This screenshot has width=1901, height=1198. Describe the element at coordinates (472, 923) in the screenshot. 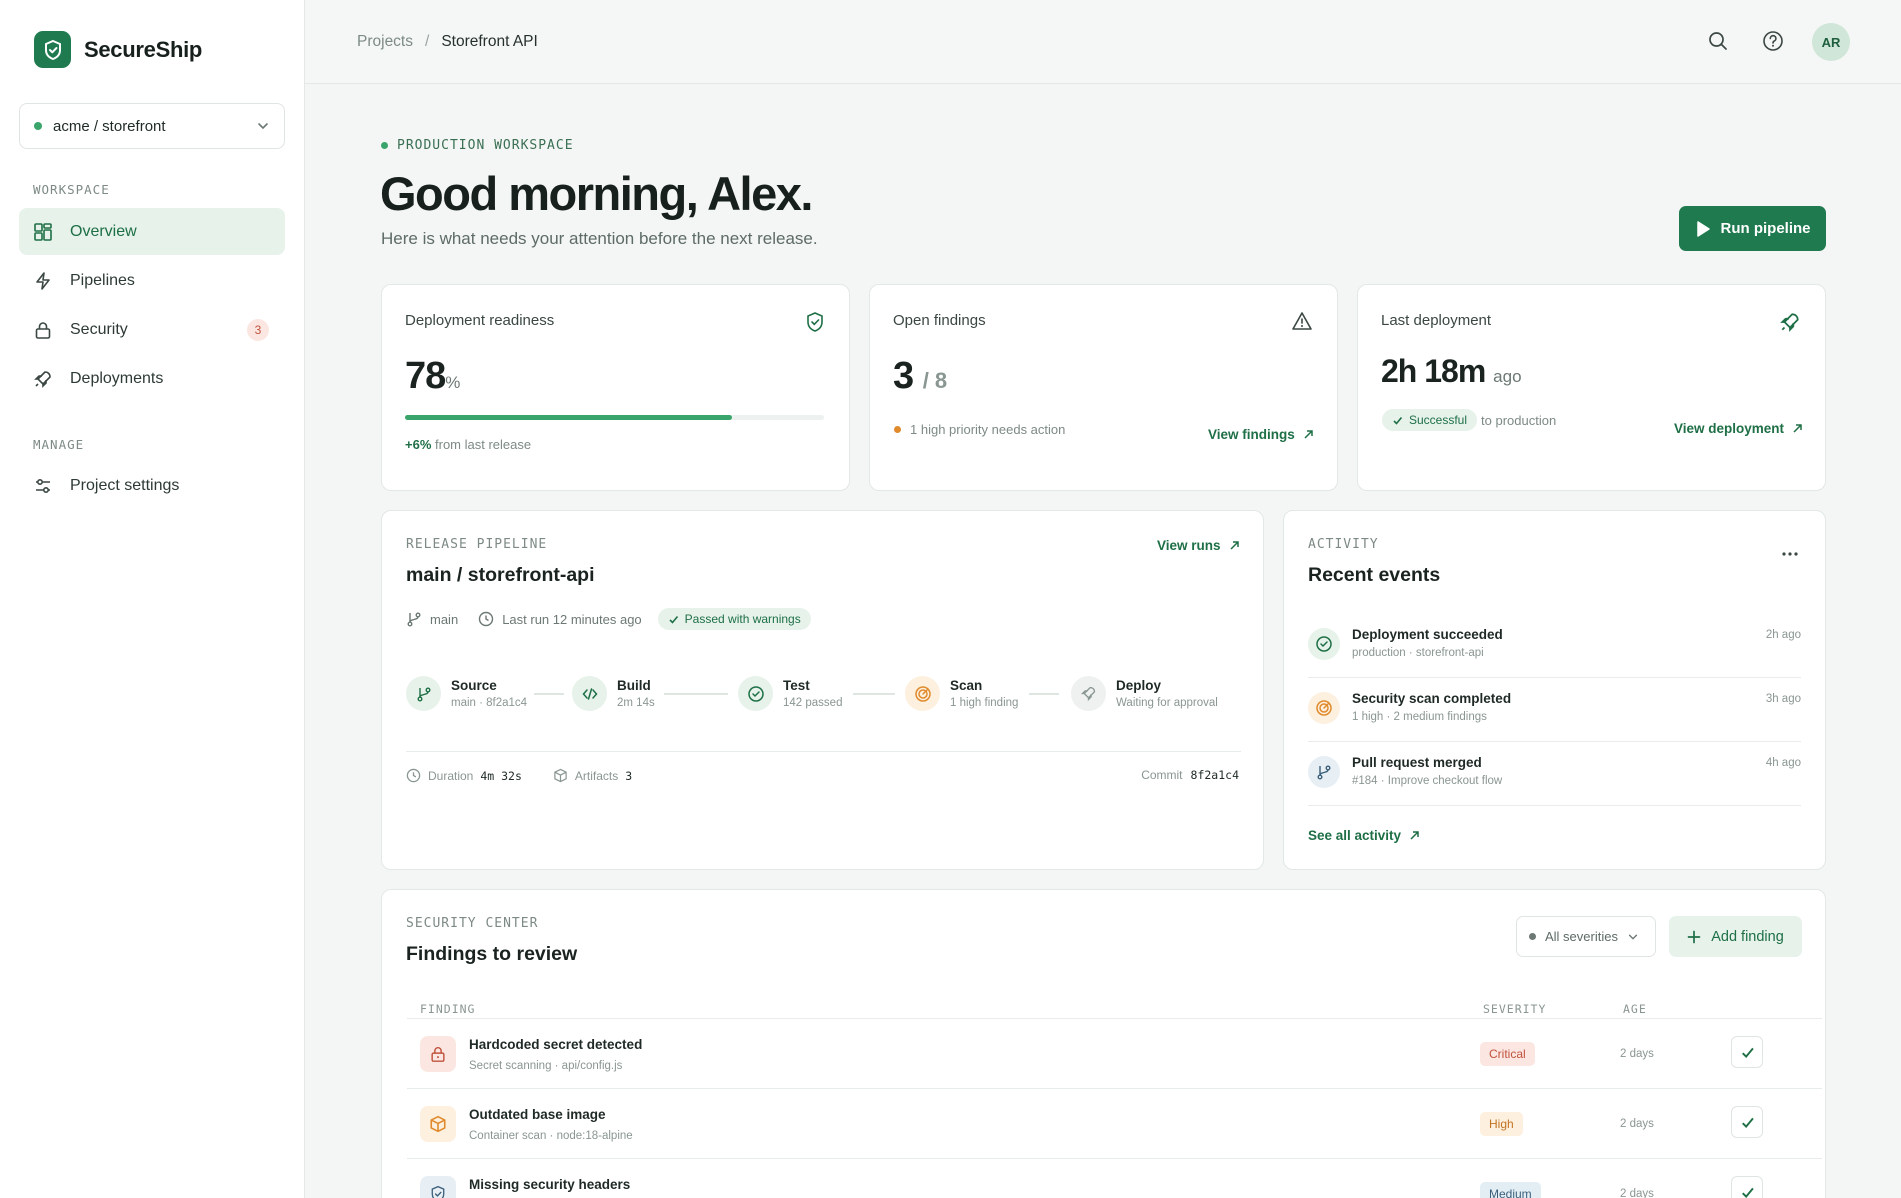

I see `security-eyebrow: SECURITY CENTER` at that location.